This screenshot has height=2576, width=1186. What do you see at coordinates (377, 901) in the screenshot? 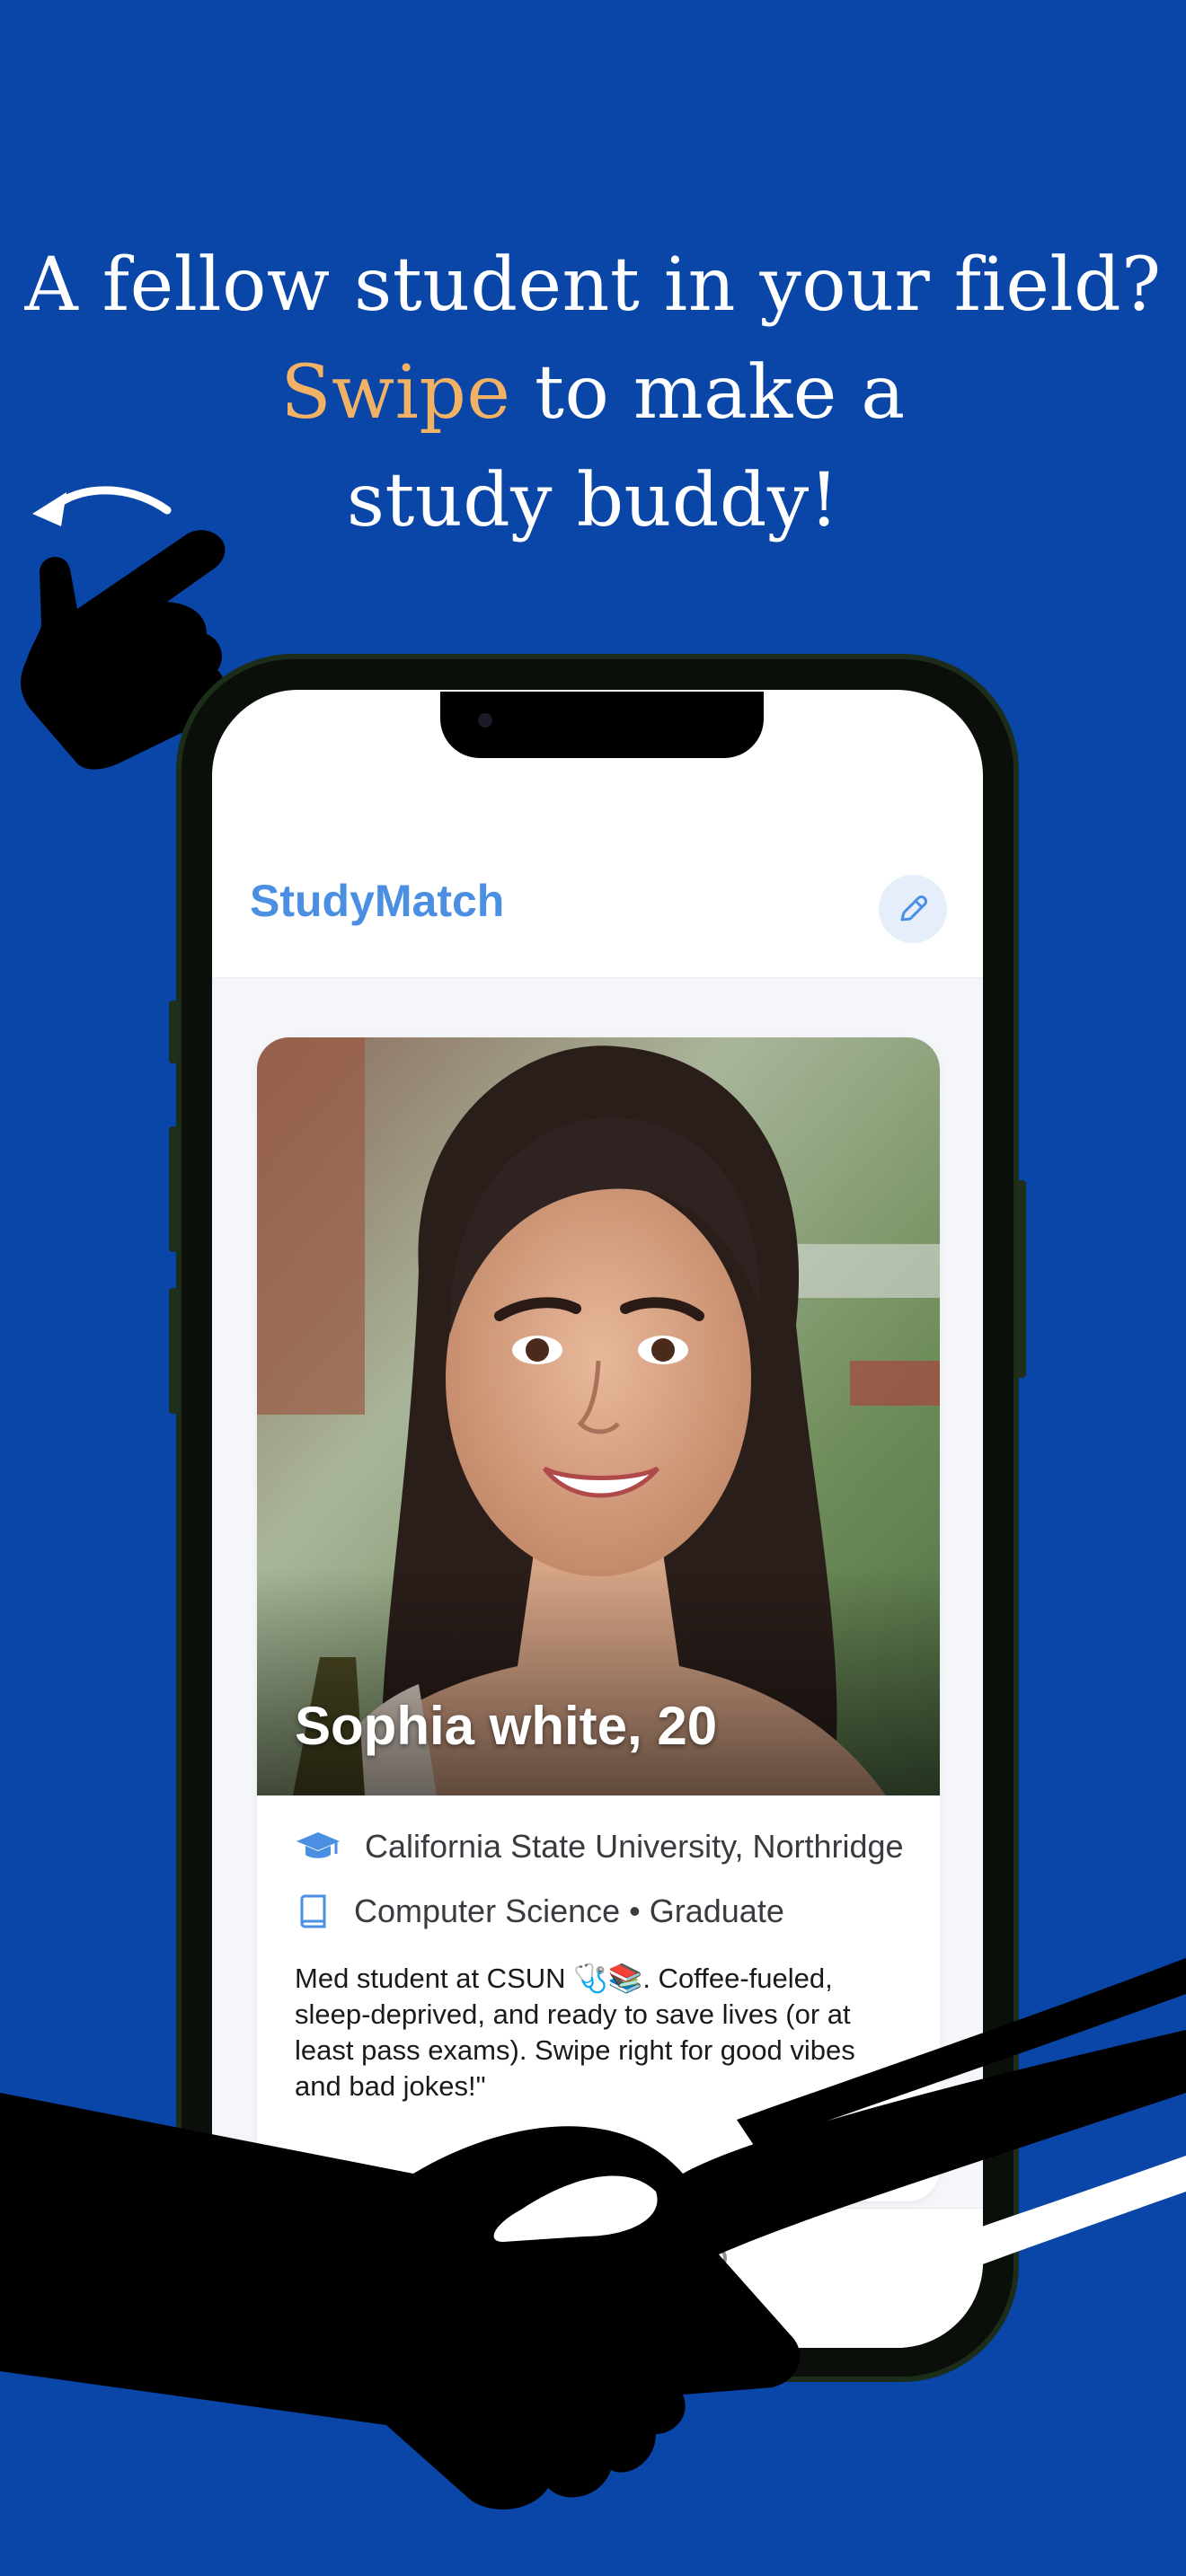
I see `app-title: StudyMatch` at bounding box center [377, 901].